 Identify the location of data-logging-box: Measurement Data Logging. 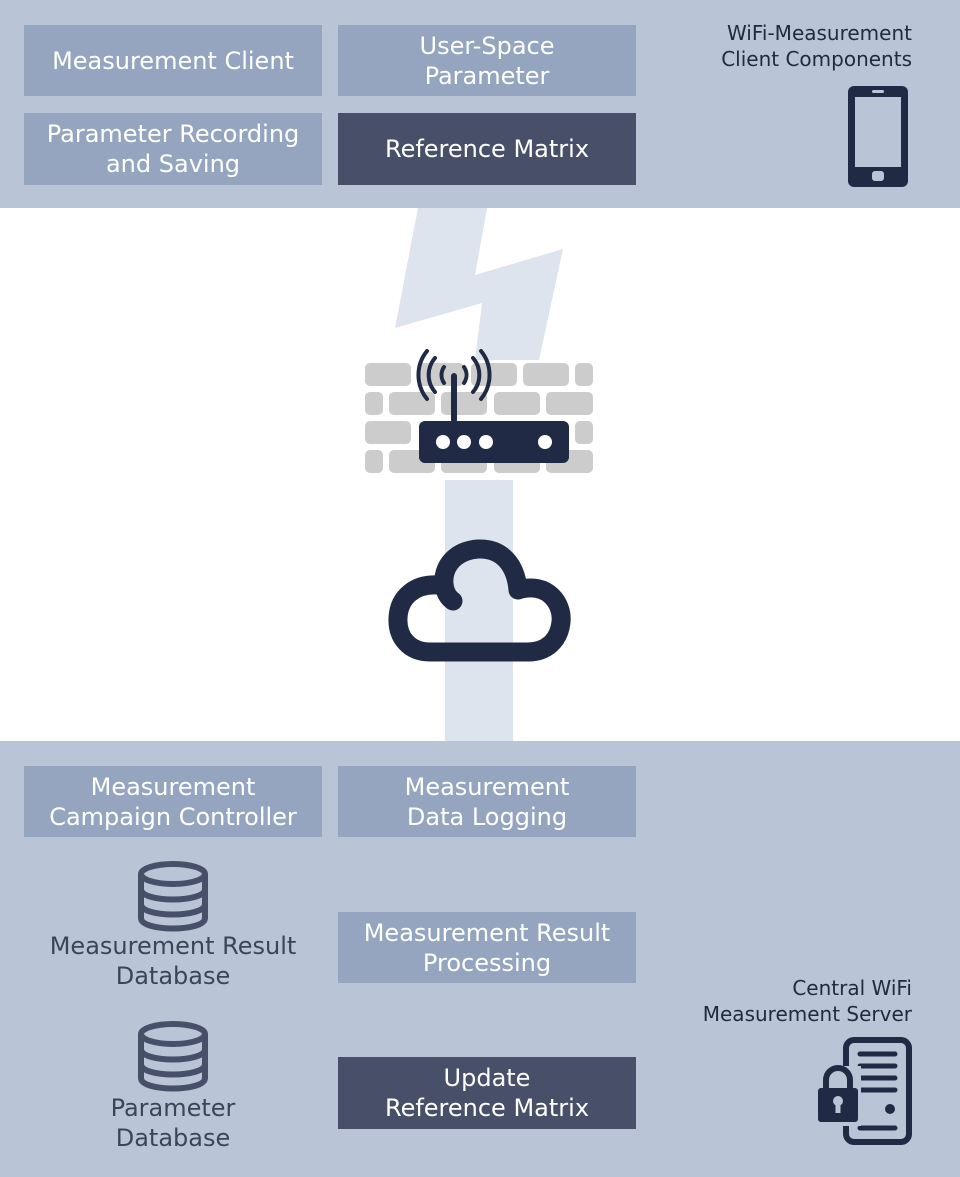
(487, 801).